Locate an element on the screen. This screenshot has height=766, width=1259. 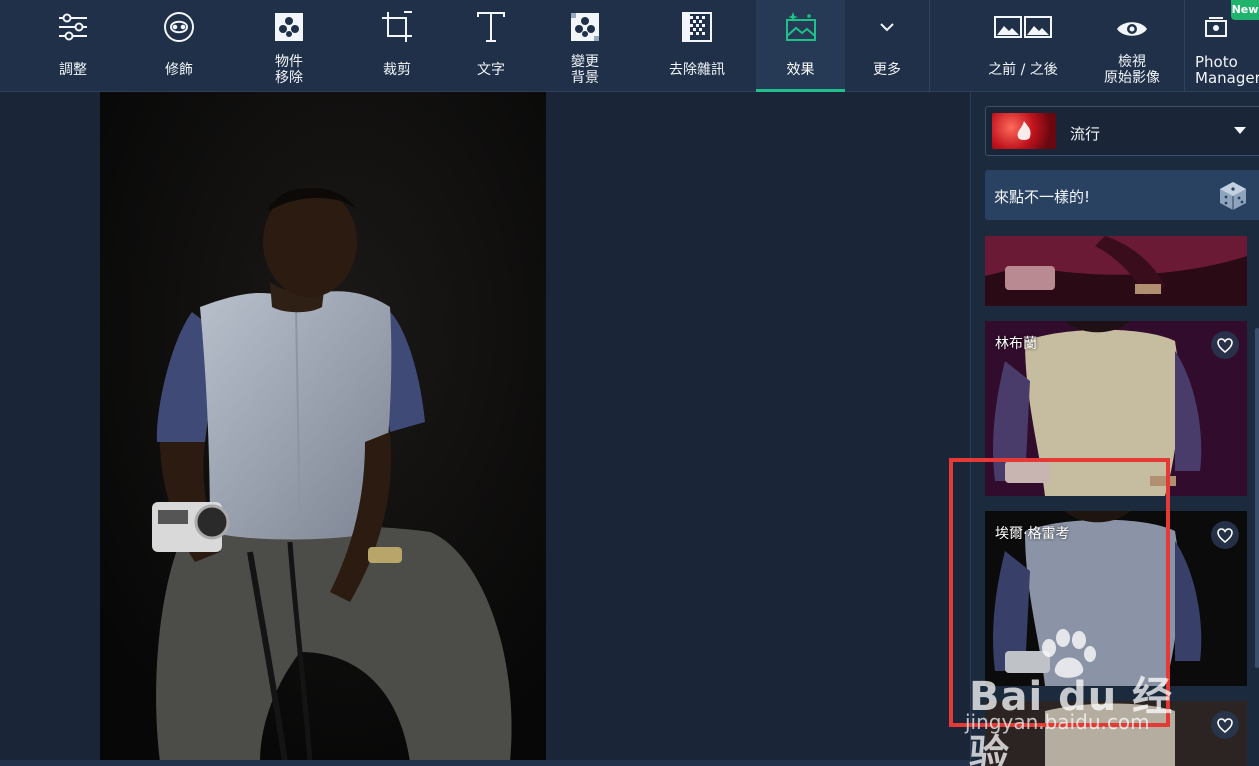
watermark-url: jingyan.baidu.com is located at coordinates (1057, 722).